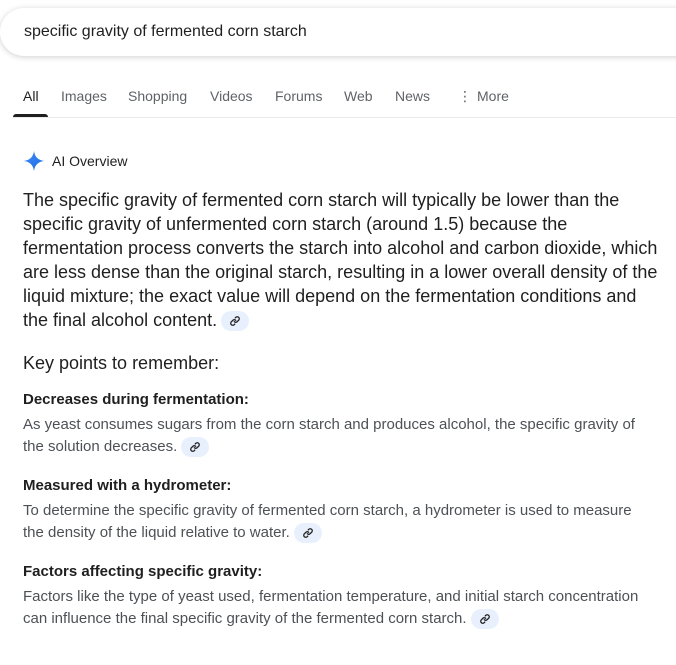 The height and width of the screenshot is (665, 676). I want to click on tabs-divider, so click(344, 117).